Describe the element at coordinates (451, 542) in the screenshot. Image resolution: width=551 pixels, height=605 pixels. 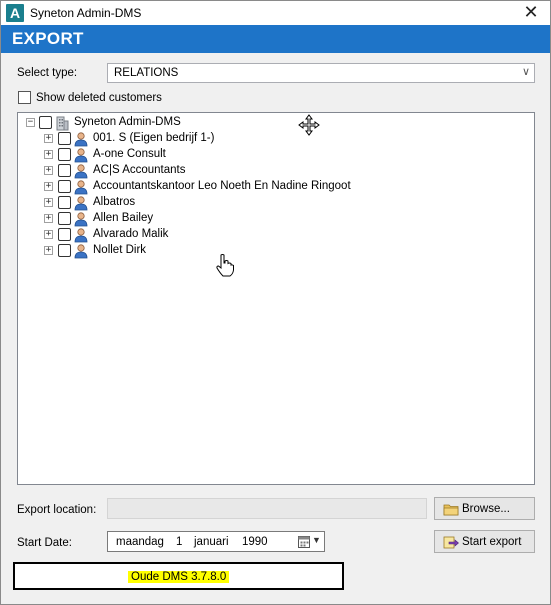
I see `export-icon` at that location.